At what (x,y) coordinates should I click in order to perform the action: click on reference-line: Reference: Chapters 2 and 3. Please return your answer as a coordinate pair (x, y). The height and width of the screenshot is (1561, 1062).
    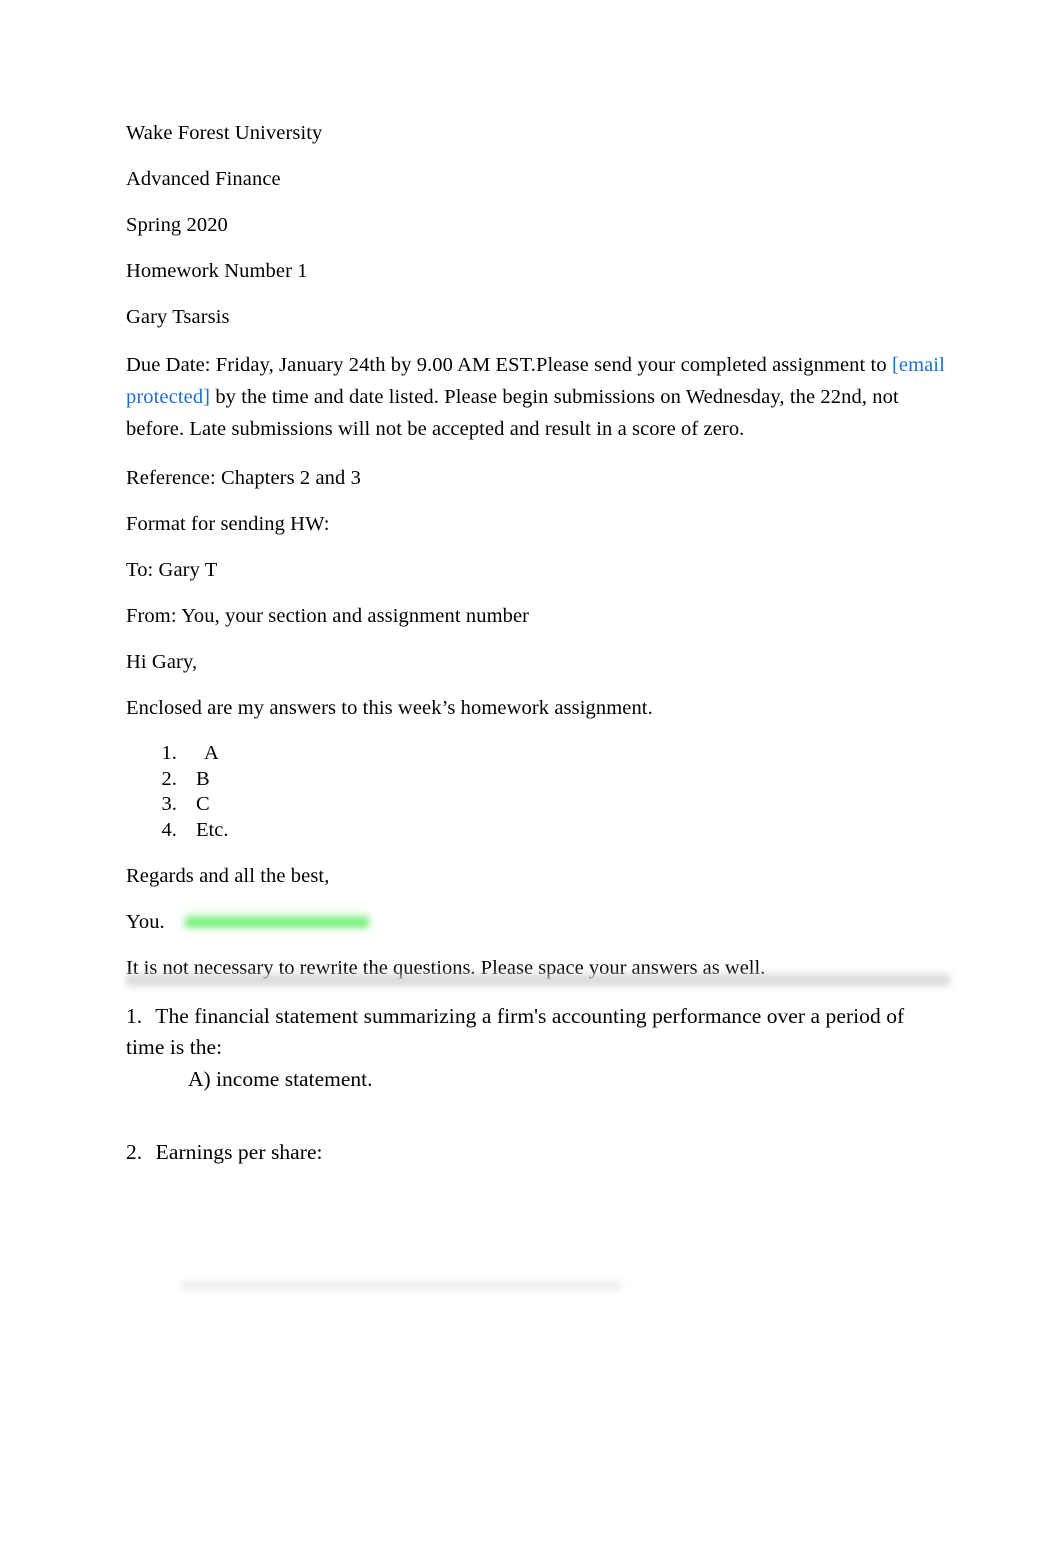
    Looking at the image, I should click on (243, 477).